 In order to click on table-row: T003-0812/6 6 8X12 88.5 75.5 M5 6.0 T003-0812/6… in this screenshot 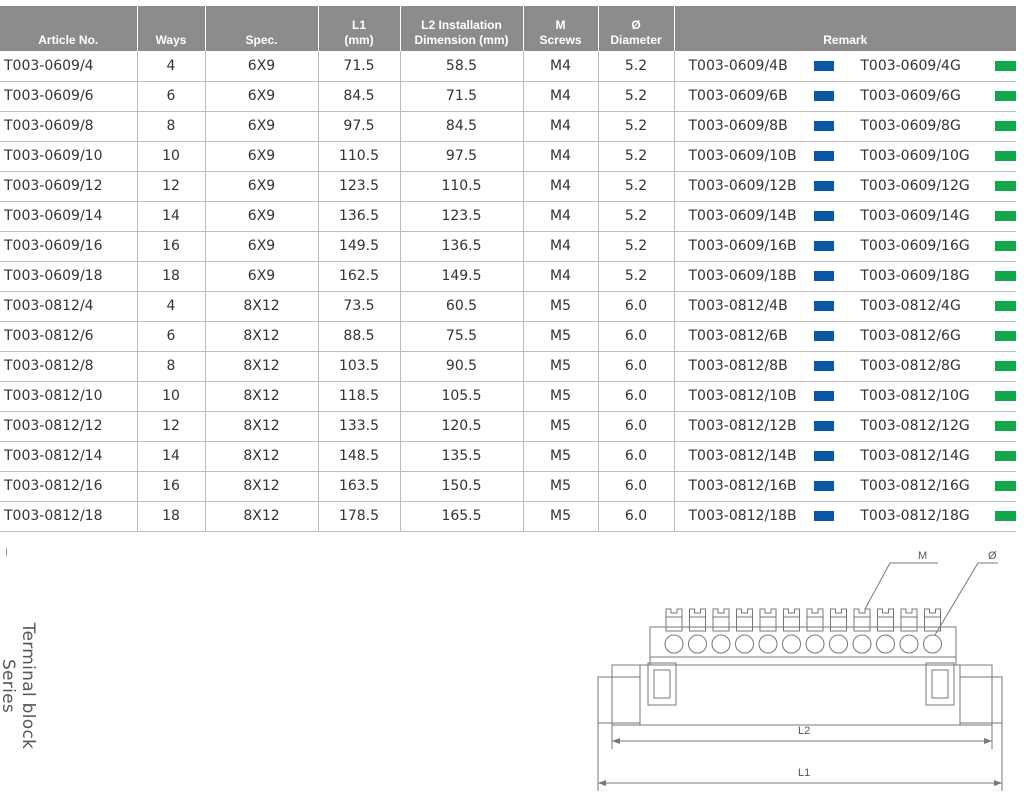, I will do `click(508, 336)`.